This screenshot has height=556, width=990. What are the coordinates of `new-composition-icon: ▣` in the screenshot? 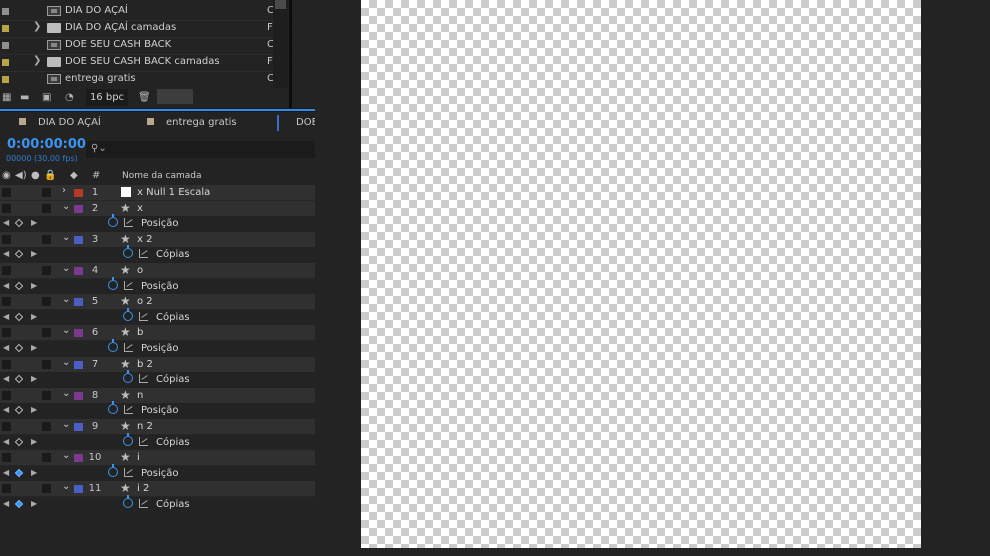 It's located at (46, 97).